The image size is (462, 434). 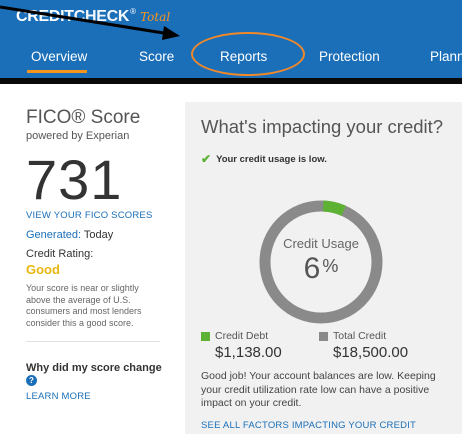 I want to click on why-score-change-heading: Why did my score change ?, so click(x=96, y=374).